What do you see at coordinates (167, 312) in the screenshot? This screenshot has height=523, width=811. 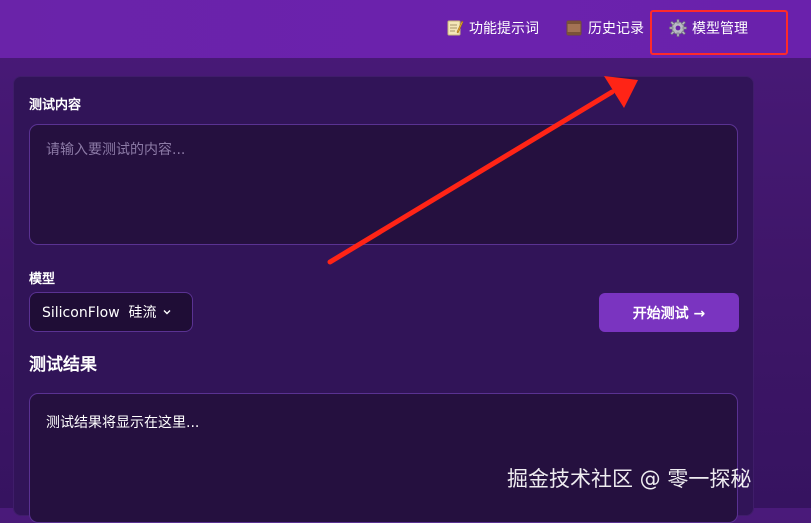 I see `chevron-down-icon` at bounding box center [167, 312].